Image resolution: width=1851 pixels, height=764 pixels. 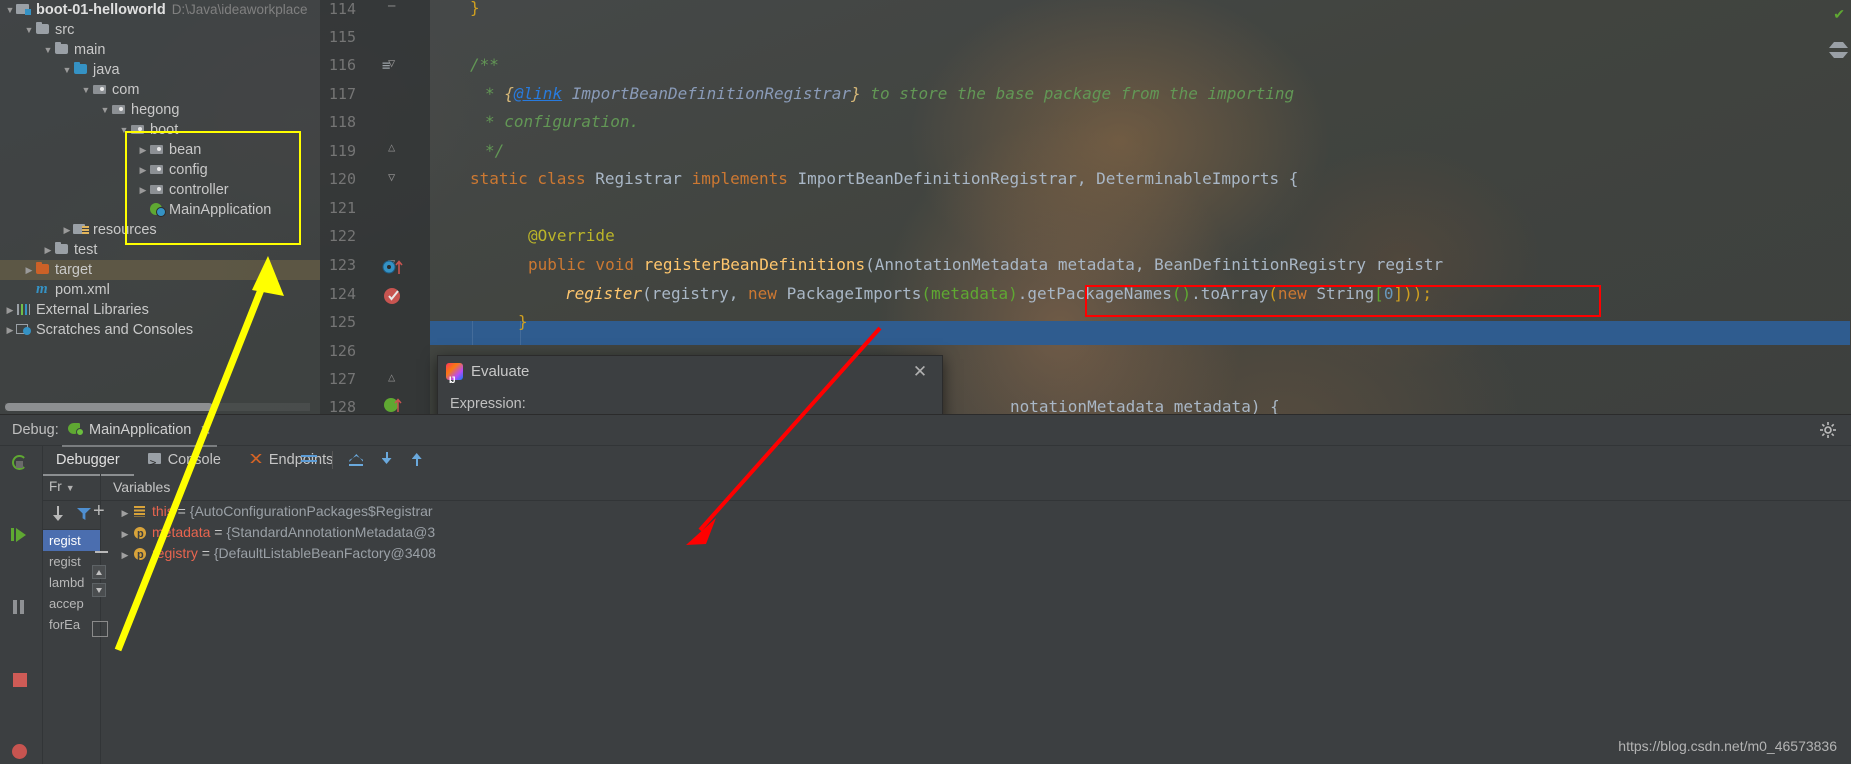 I want to click on step-up-icon, so click(x=417, y=460).